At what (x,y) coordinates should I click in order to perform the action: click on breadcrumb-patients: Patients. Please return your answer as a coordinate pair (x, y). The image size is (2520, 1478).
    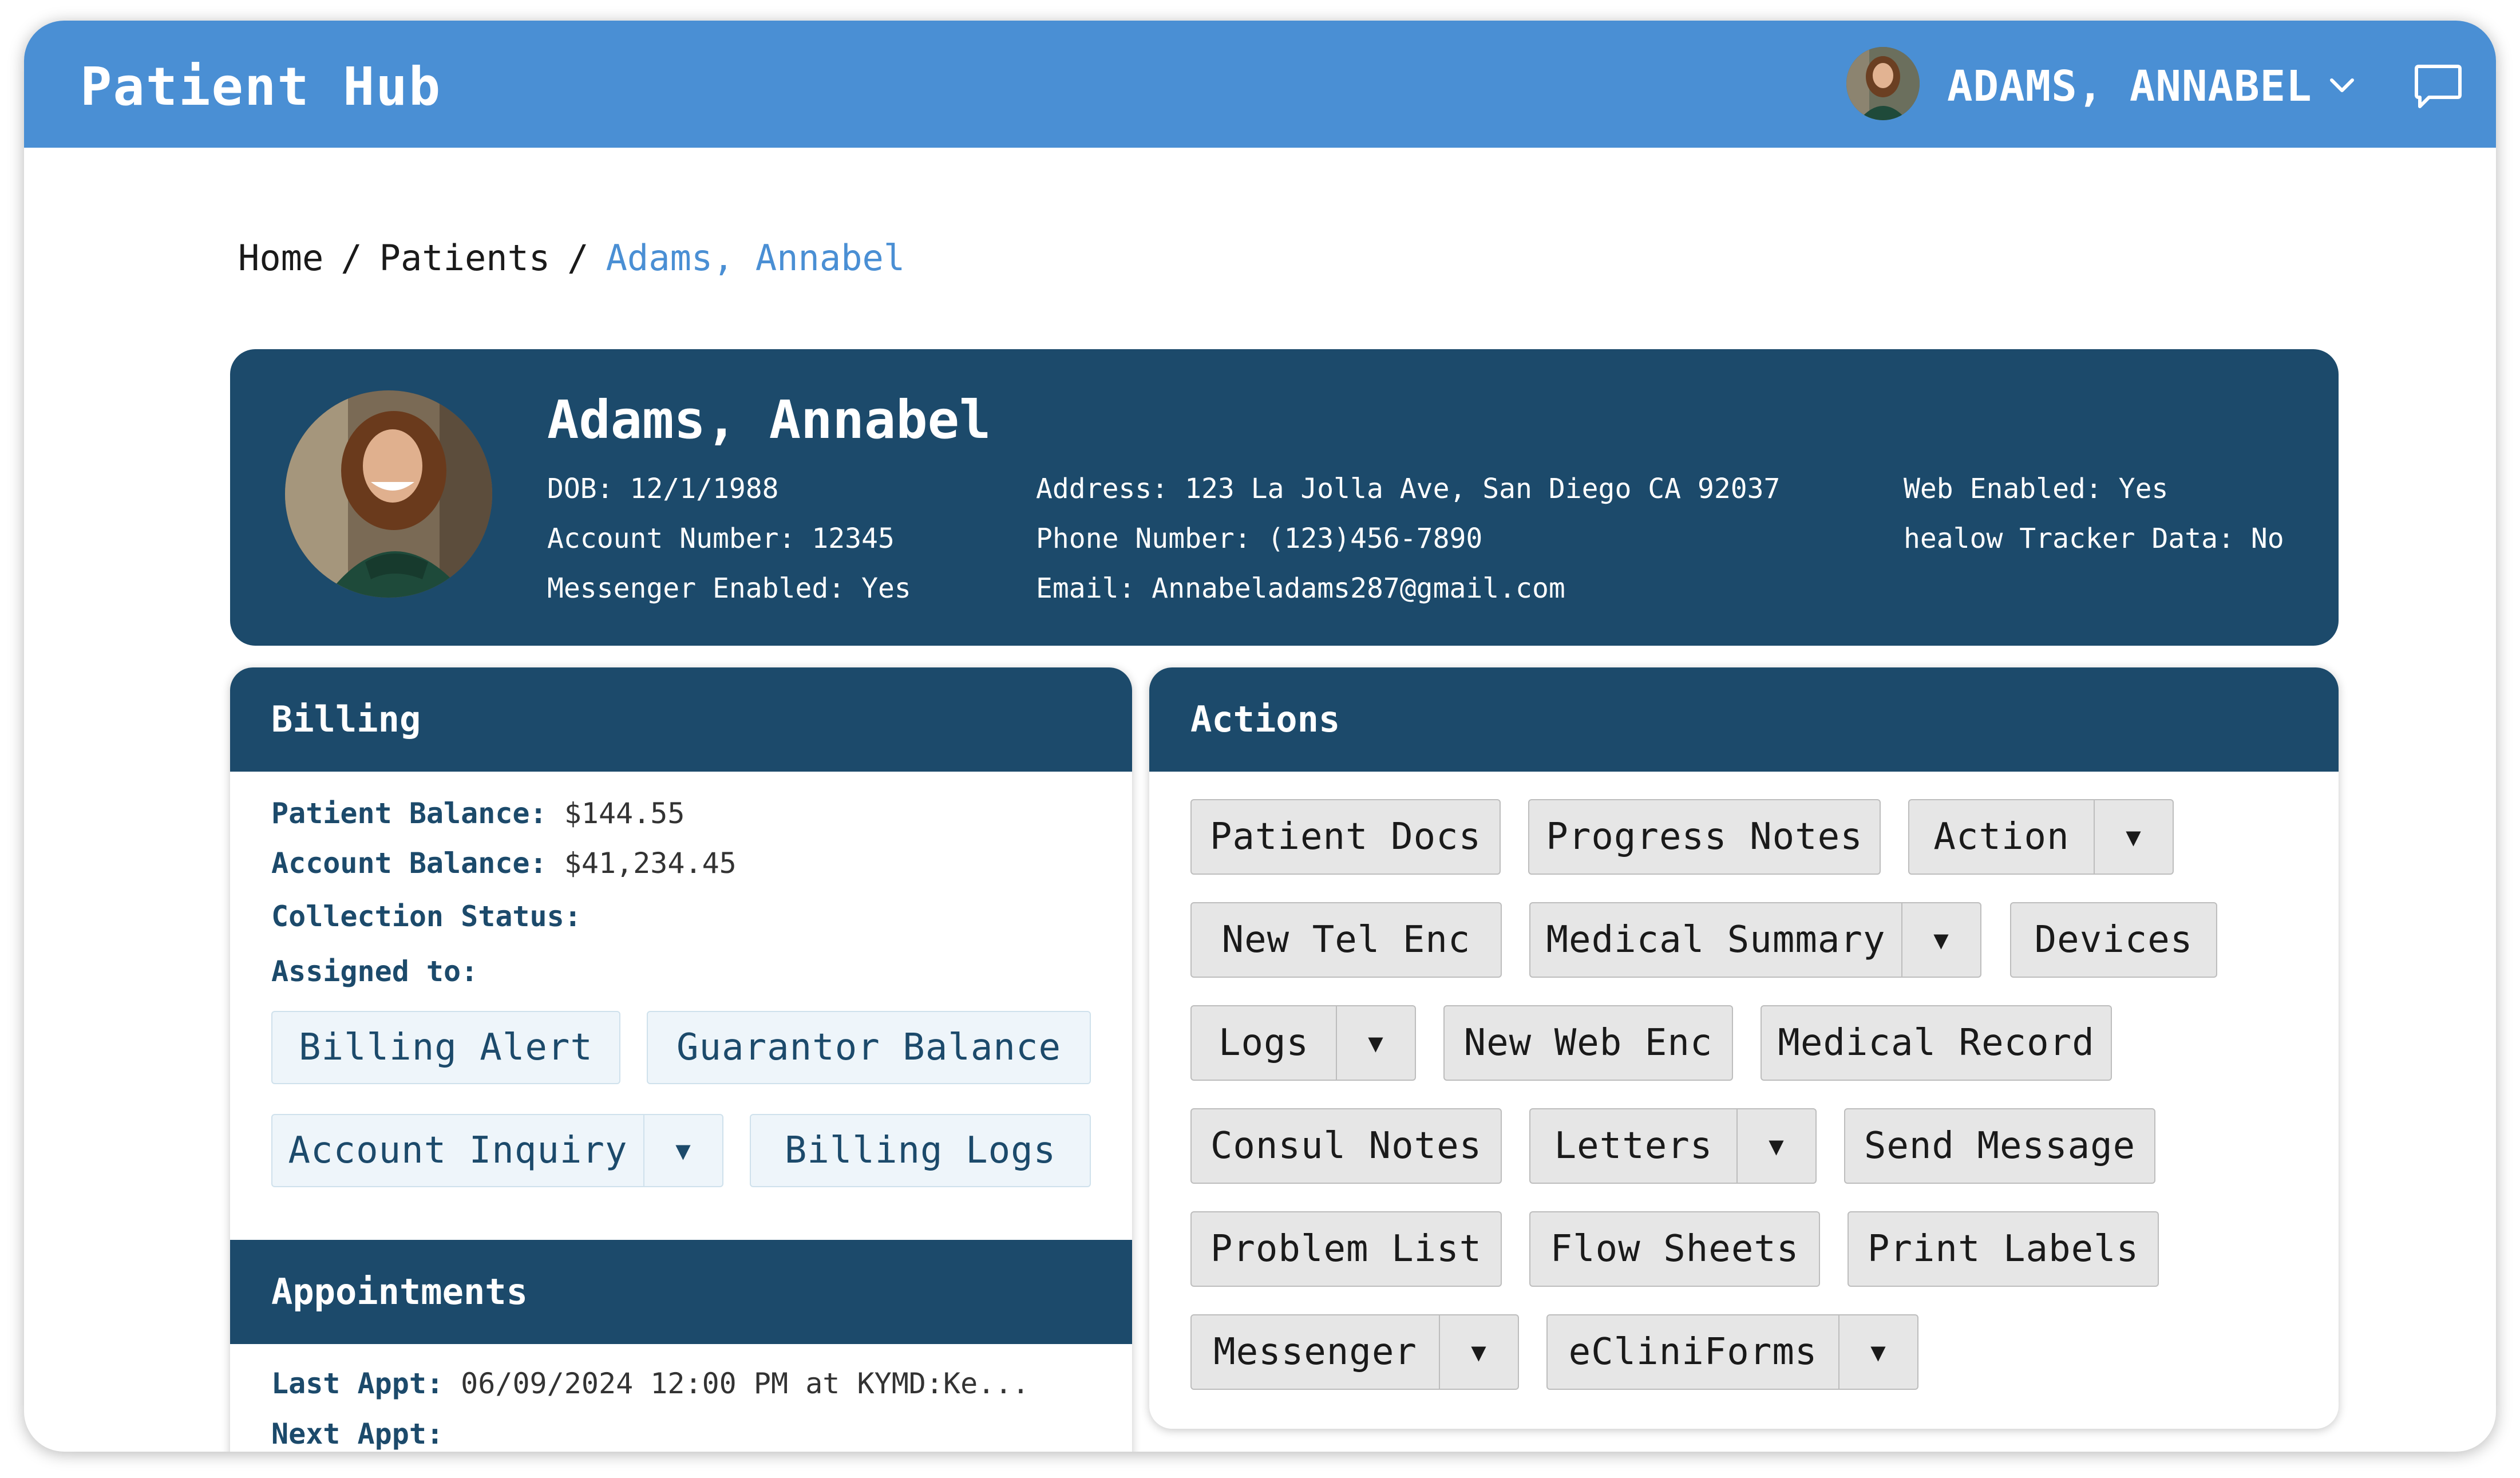
    Looking at the image, I should click on (465, 258).